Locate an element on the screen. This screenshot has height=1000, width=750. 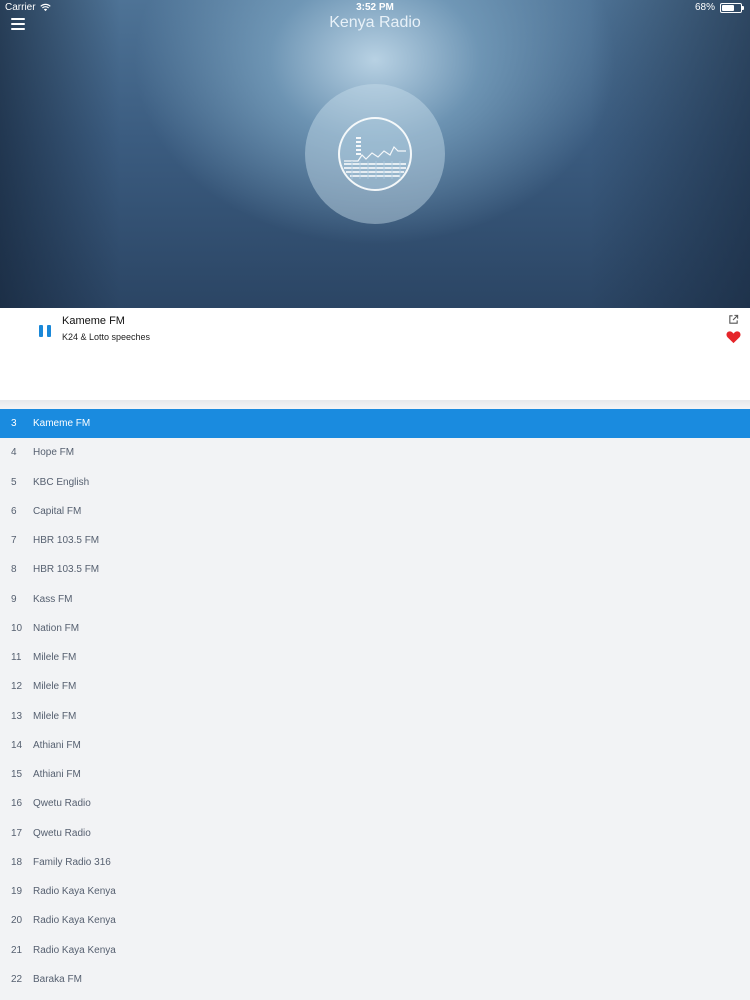
station-name: Family Radio 316 is located at coordinates (72, 862).